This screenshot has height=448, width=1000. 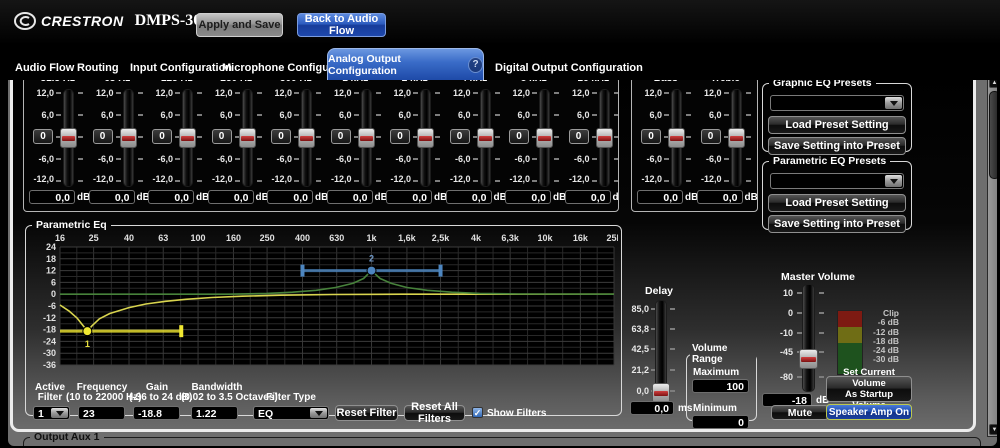 What do you see at coordinates (356, 82) in the screenshot?
I see `eq-band-frequency-label: 1 kHz` at bounding box center [356, 82].